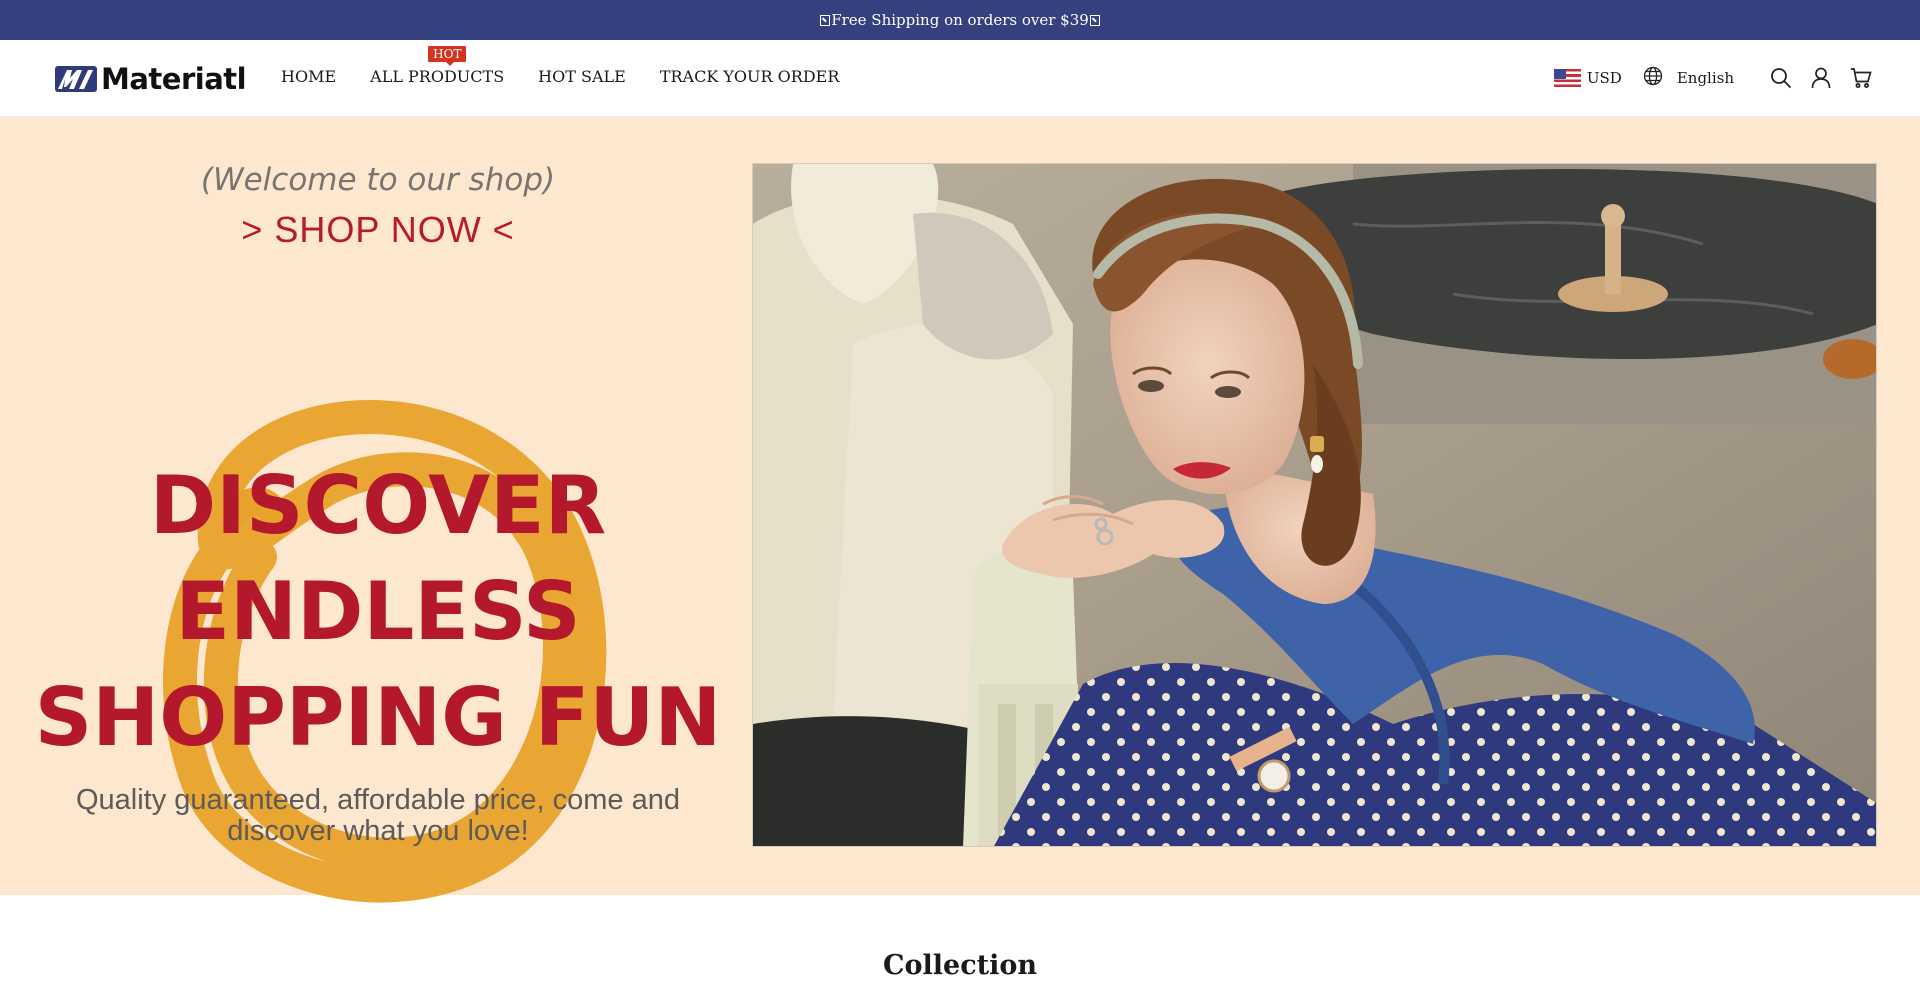 Image resolution: width=1920 pixels, height=993 pixels. I want to click on hero-headline-line-1: DISCOVER, so click(378, 505).